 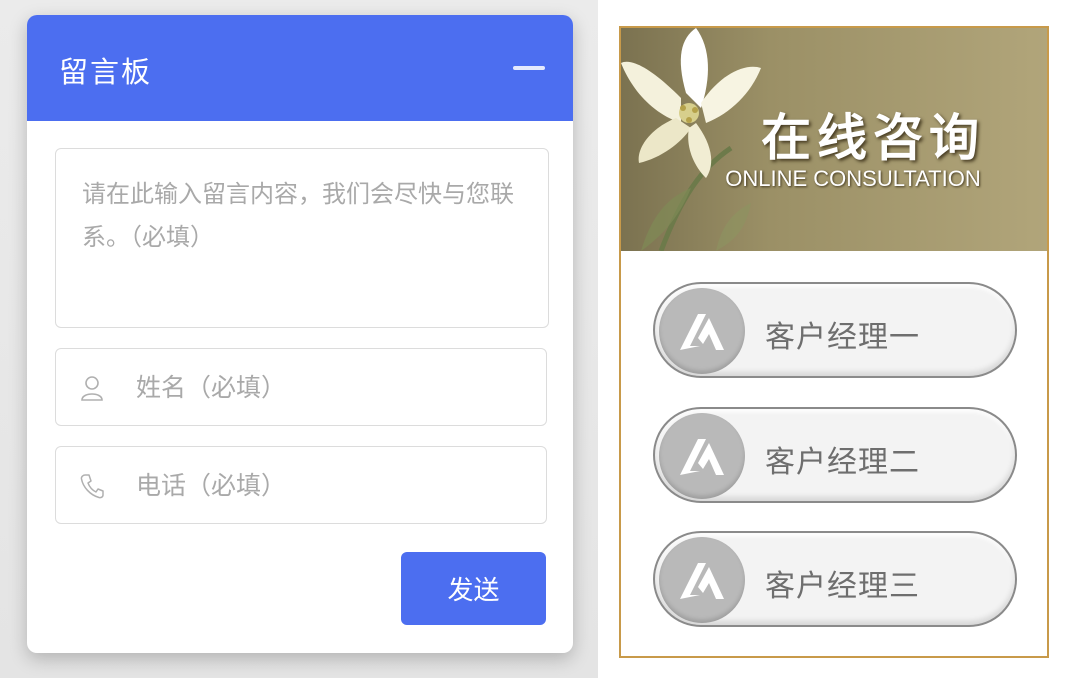 What do you see at coordinates (331, 387) in the screenshot?
I see `name-input` at bounding box center [331, 387].